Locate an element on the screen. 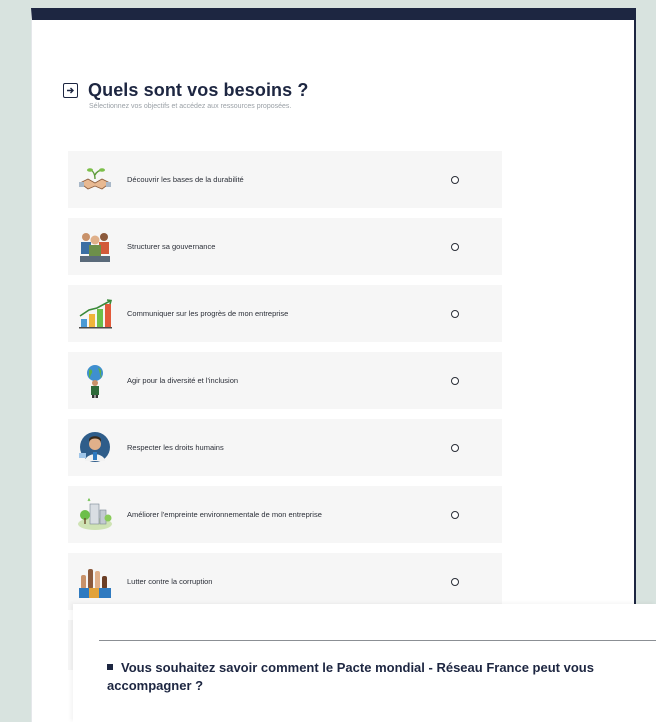 The width and height of the screenshot is (656, 722). option-gouvernance: Structurer sa gouvernance is located at coordinates (285, 246).